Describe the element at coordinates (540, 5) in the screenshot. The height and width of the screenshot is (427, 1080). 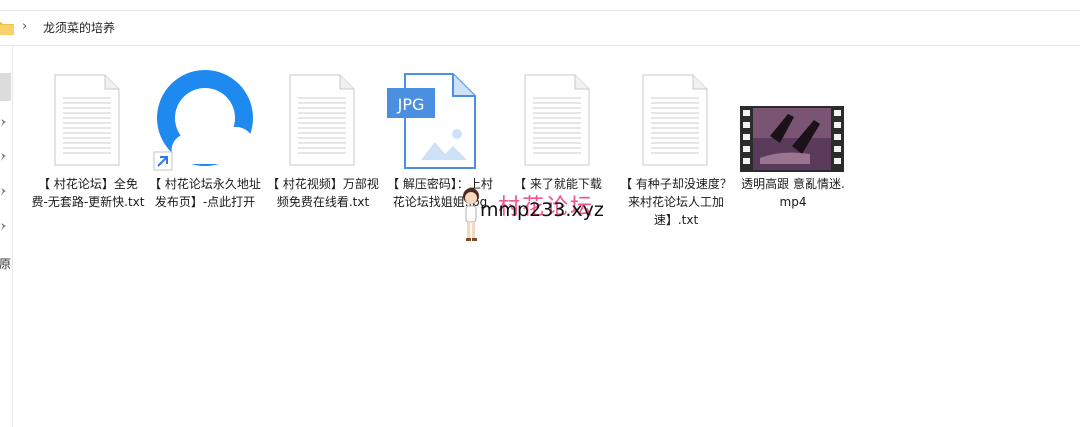
I see `window-top-strip` at that location.